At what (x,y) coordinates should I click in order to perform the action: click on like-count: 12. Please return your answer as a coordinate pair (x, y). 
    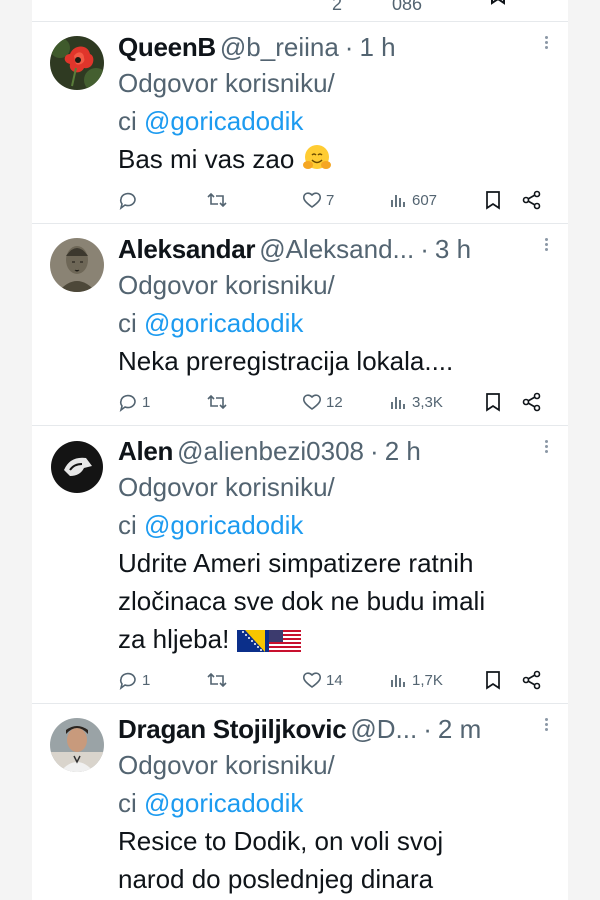
    Looking at the image, I should click on (334, 402).